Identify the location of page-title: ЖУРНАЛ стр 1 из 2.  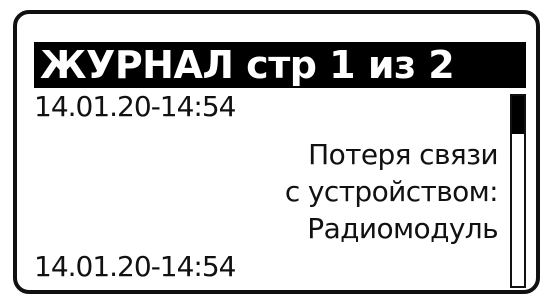
(247, 65).